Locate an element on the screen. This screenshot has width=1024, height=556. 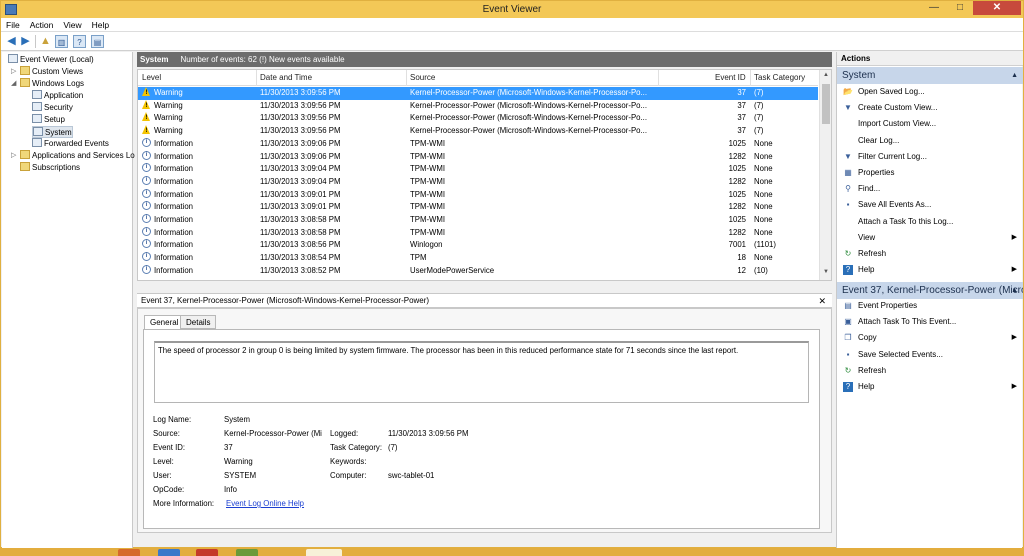
information-icon: i is located at coordinates (146, 218).